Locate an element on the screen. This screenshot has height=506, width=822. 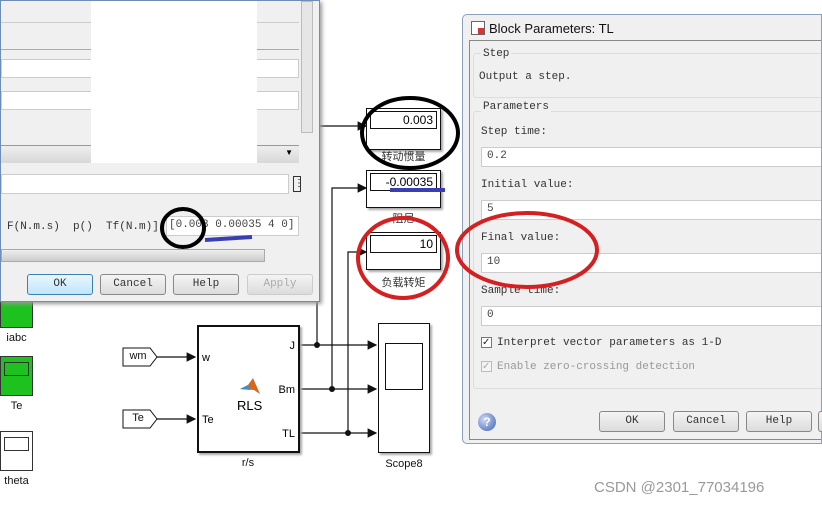
black-circle-inertia is located at coordinates (410, 133).